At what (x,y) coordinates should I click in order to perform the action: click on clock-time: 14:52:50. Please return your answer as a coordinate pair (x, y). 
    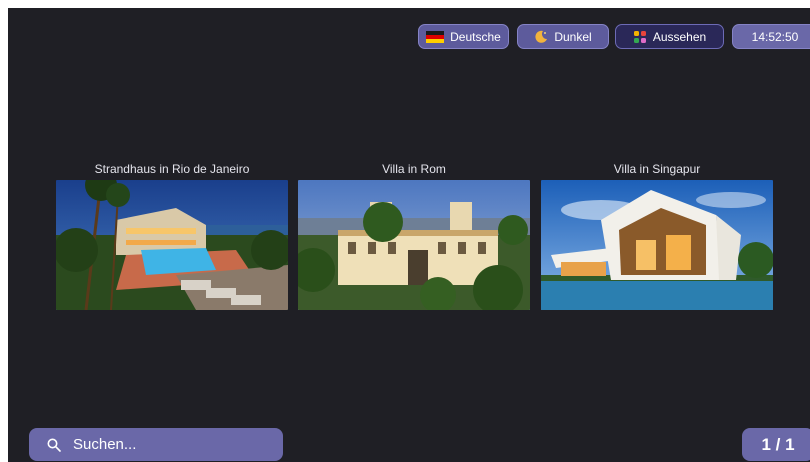
    Looking at the image, I should click on (775, 36).